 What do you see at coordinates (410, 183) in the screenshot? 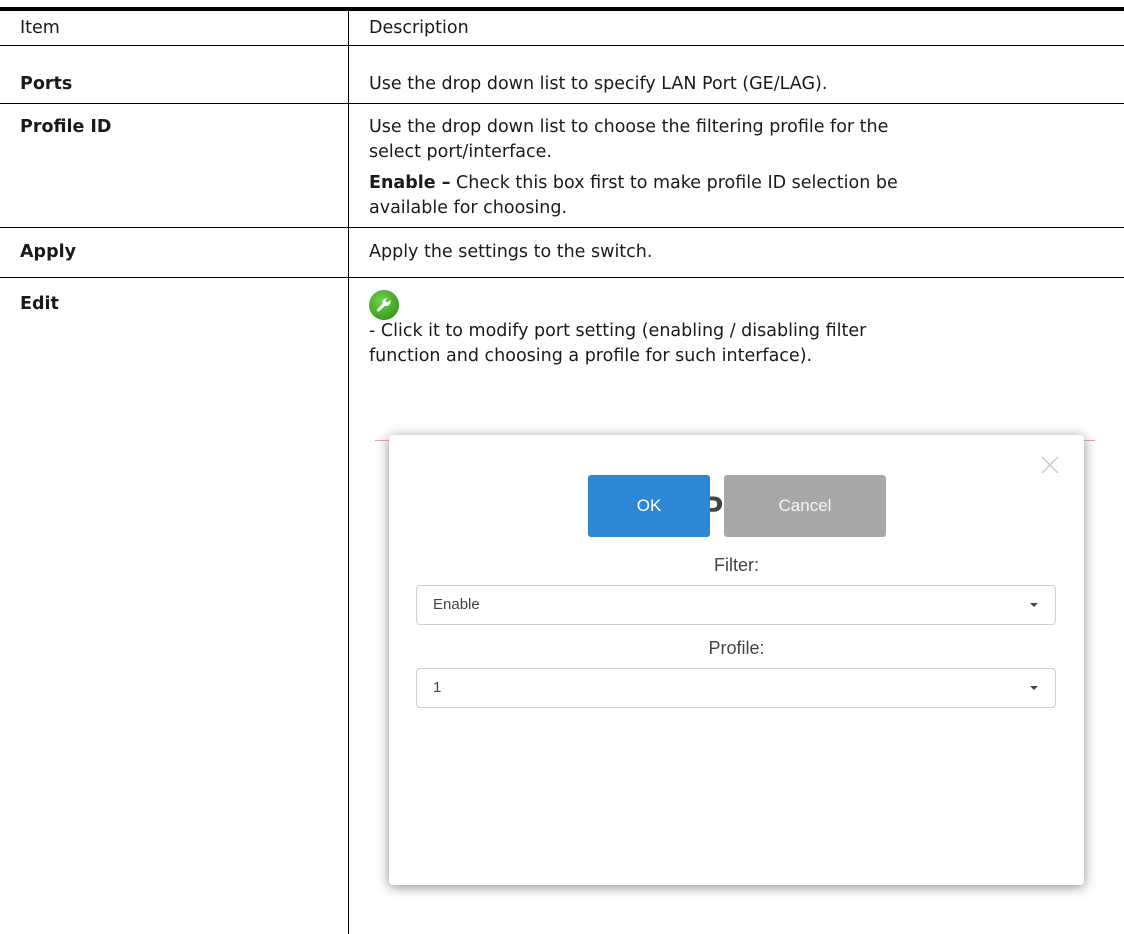
I see `enable-term: Enable –` at bounding box center [410, 183].